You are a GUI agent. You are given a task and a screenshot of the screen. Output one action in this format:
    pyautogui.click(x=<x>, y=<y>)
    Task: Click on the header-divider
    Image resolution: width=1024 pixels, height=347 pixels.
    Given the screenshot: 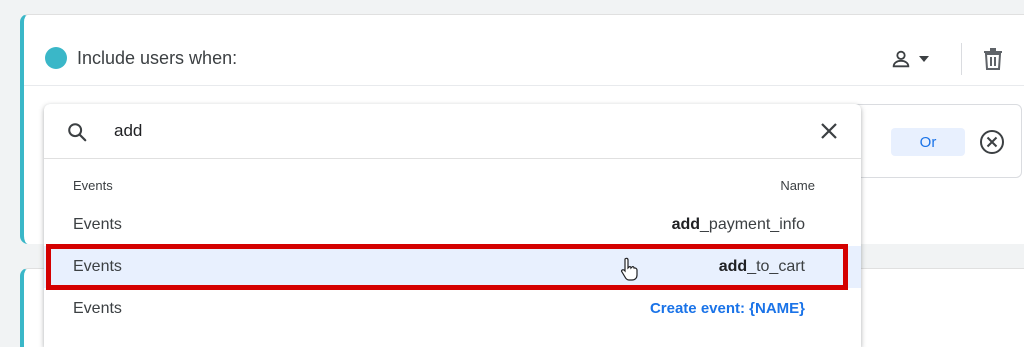 What is the action you would take?
    pyautogui.click(x=961, y=59)
    